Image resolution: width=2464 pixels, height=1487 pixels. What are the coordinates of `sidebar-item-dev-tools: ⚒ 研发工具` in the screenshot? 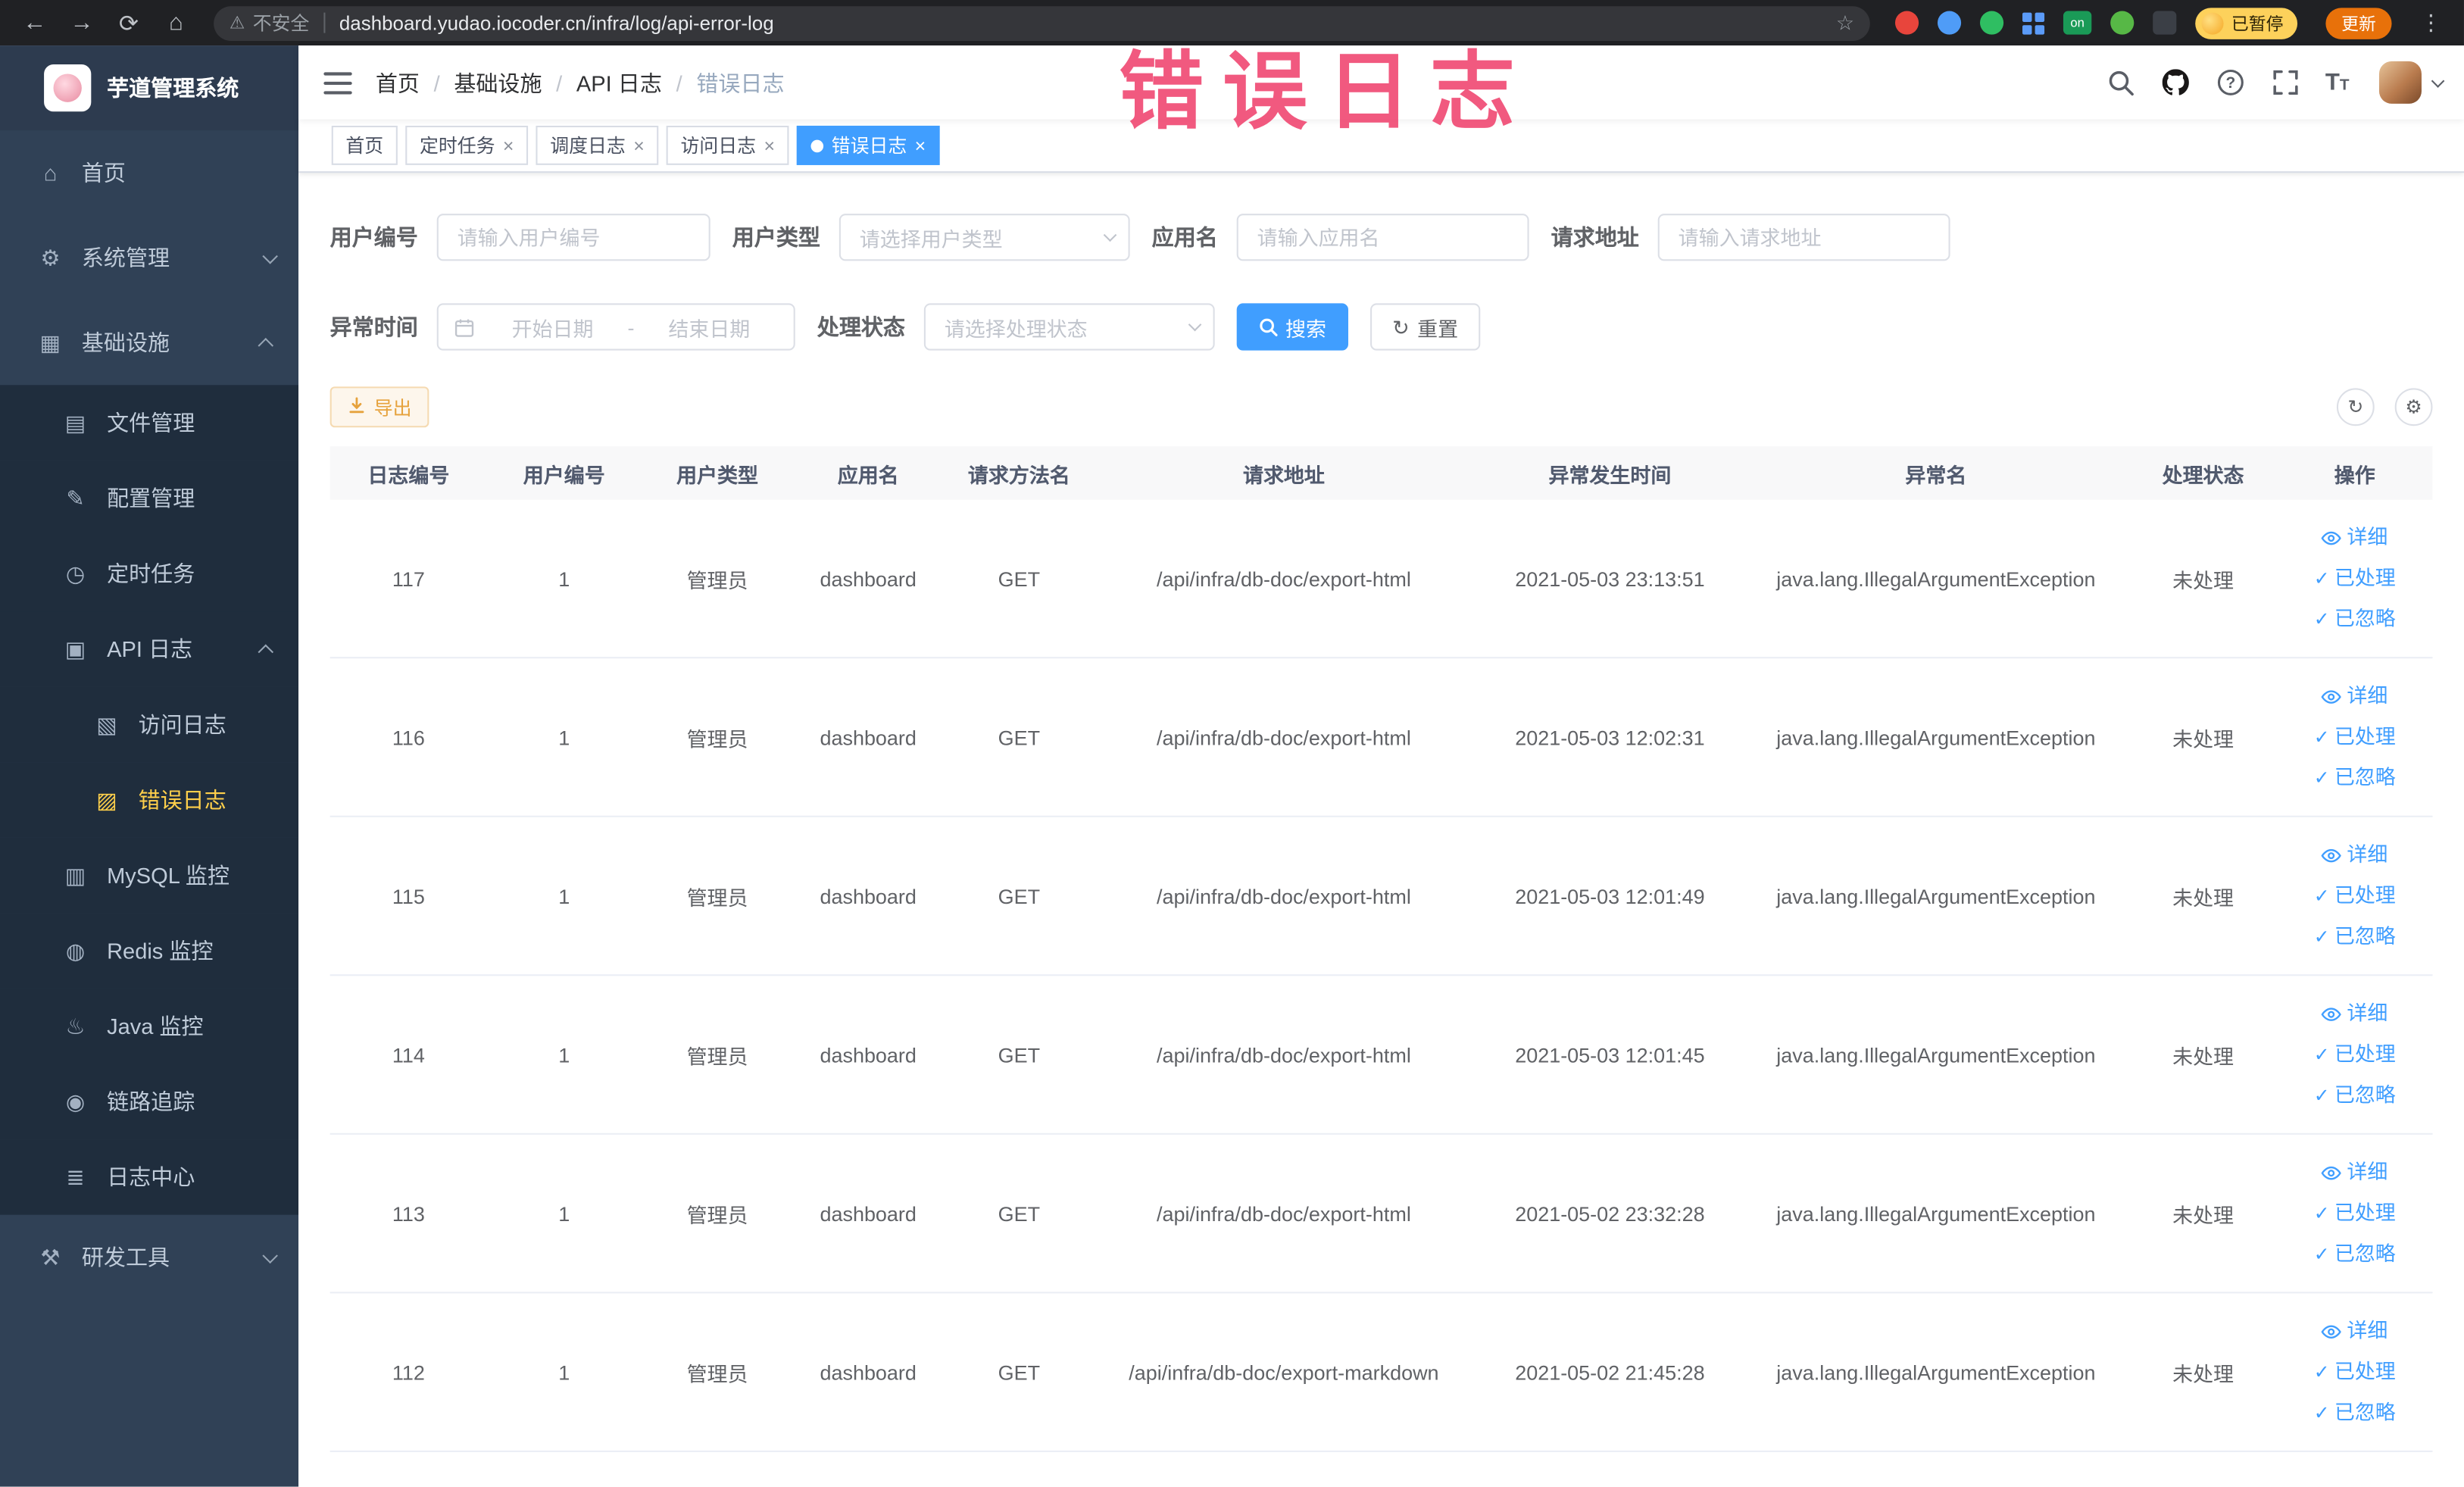 It's located at (149, 1257).